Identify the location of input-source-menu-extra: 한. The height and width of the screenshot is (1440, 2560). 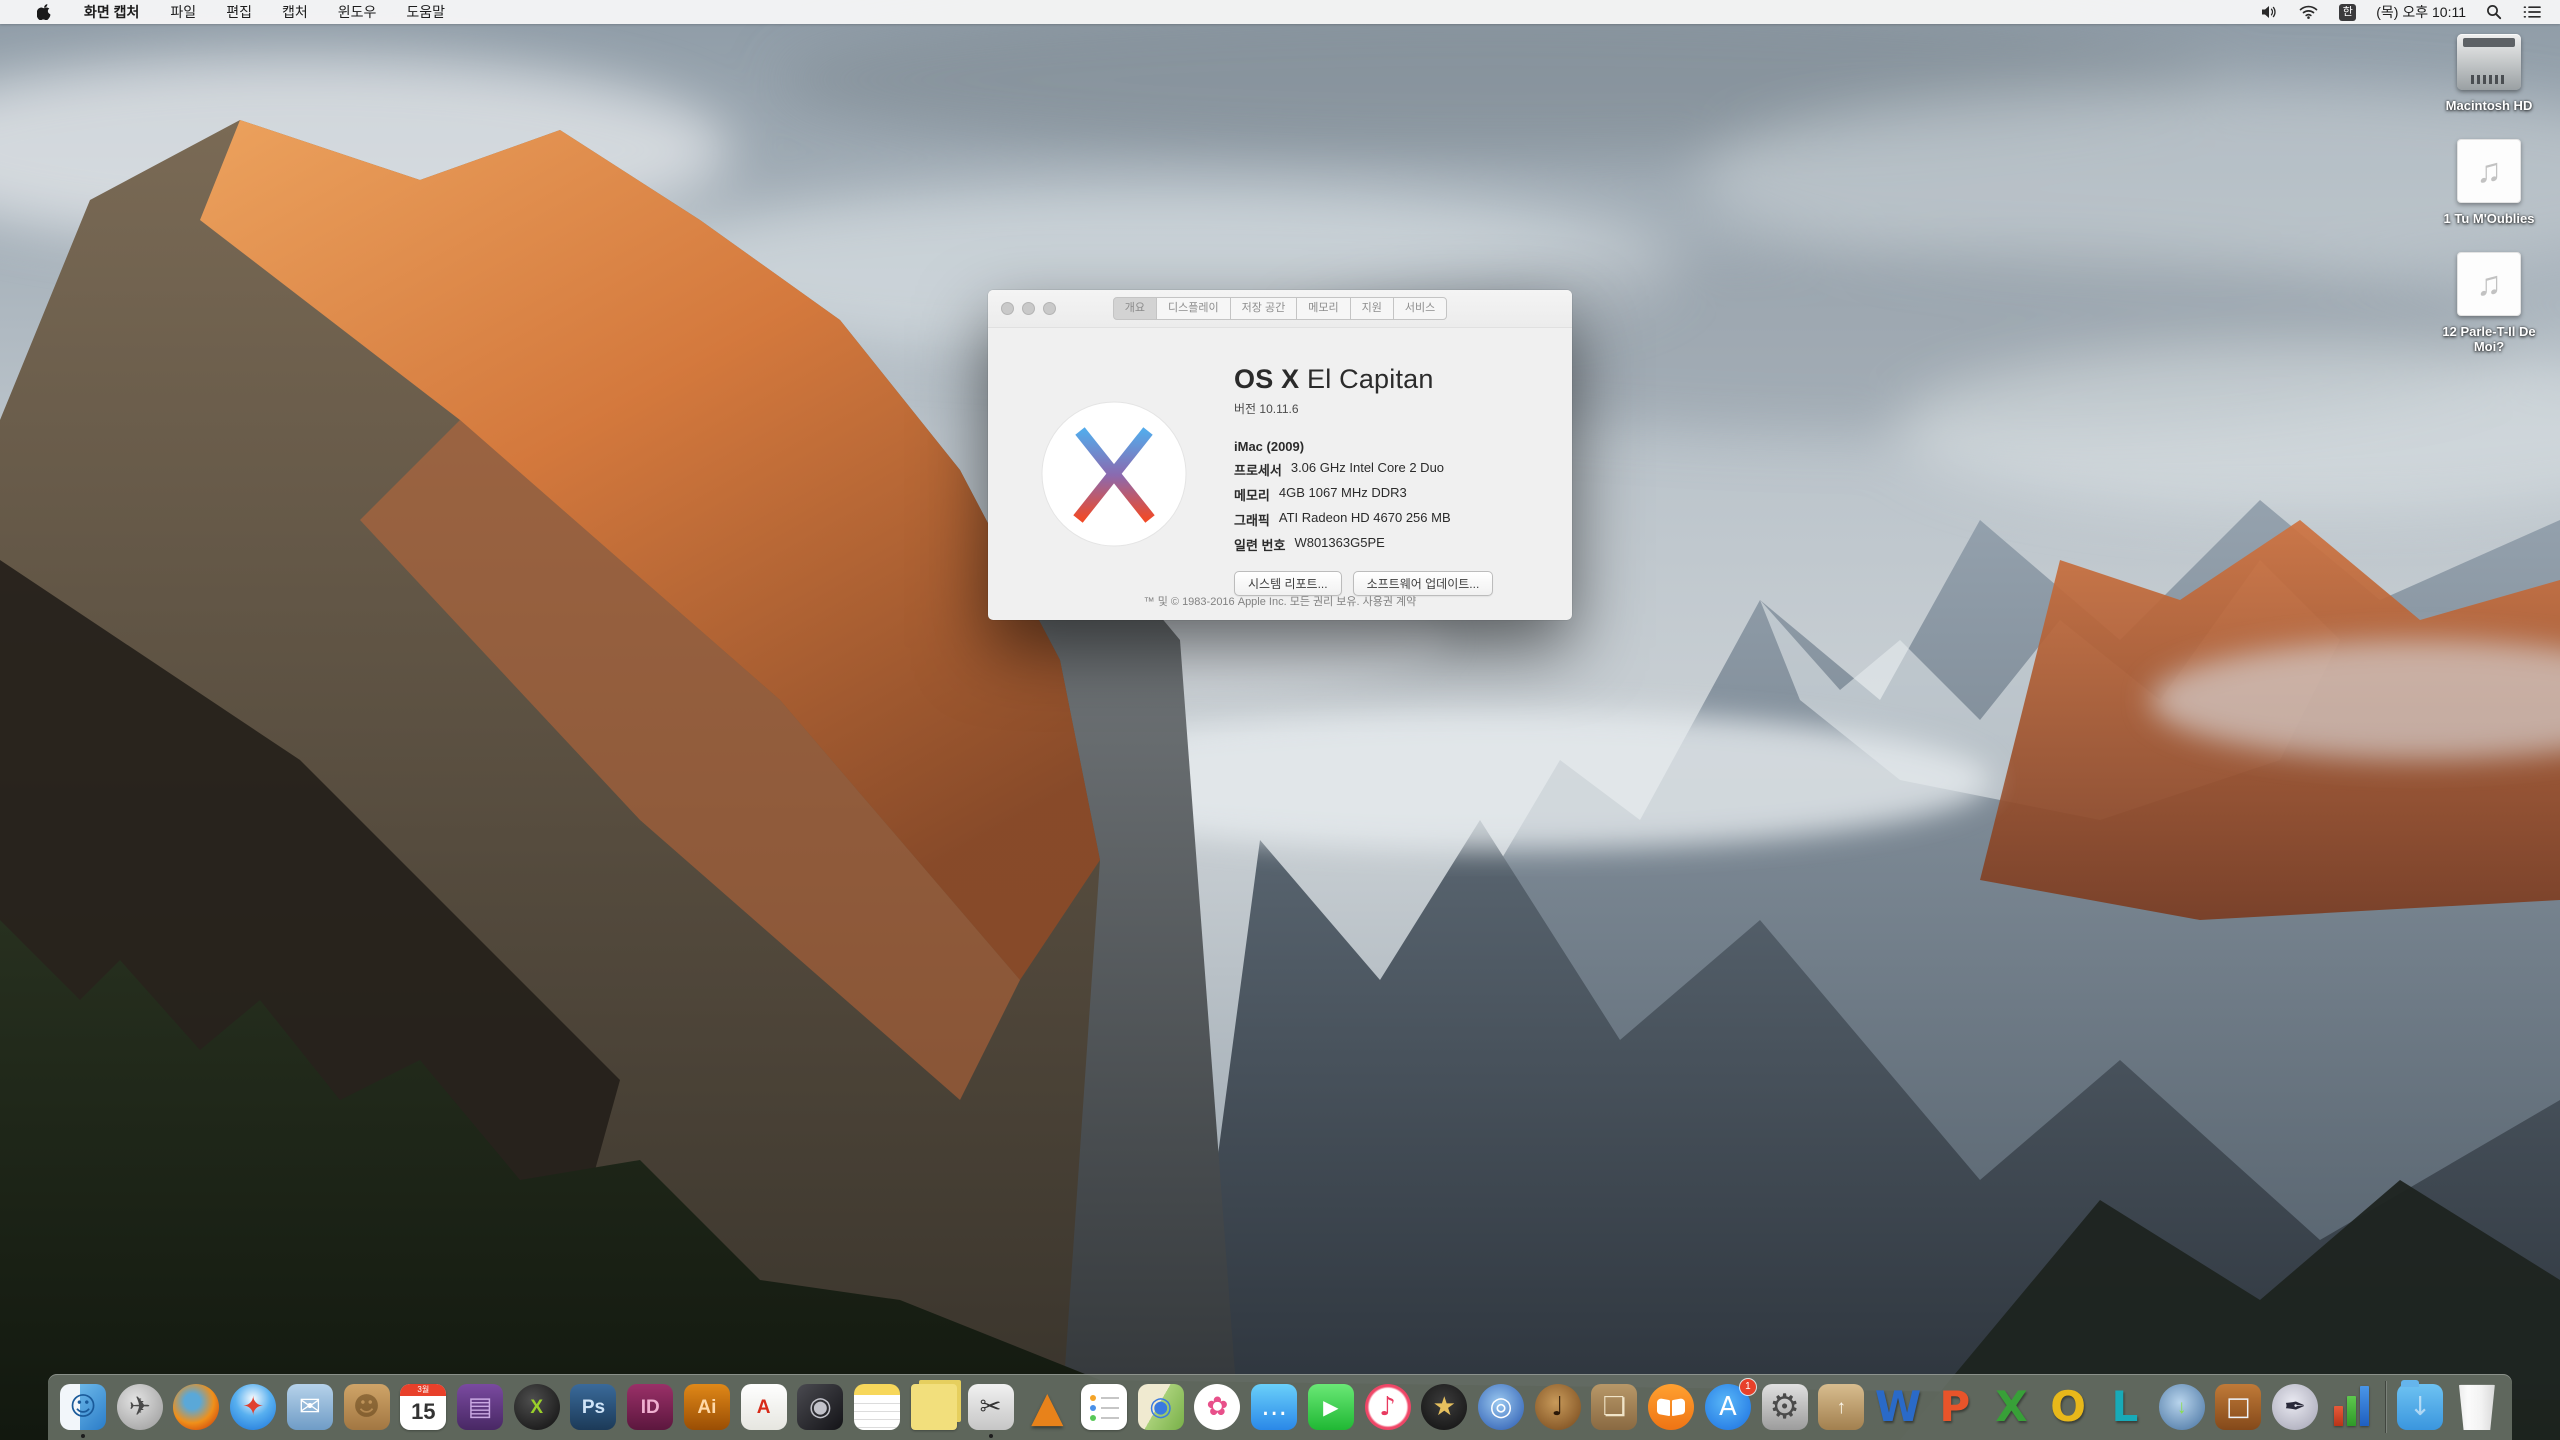
(2347, 12).